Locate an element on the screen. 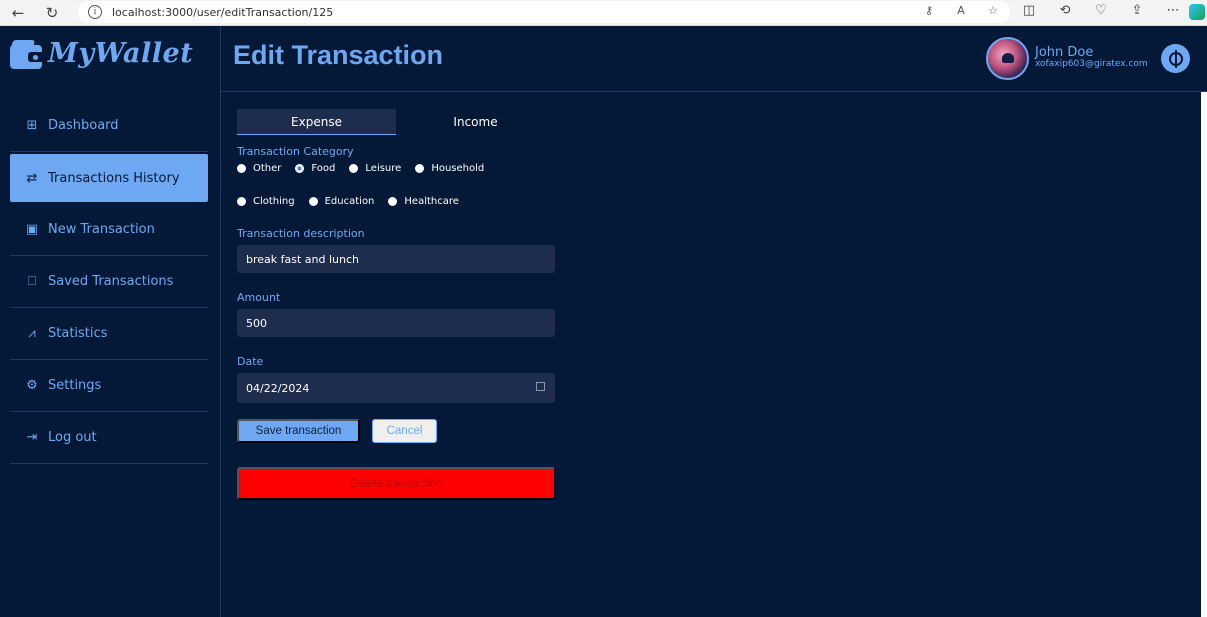 The height and width of the screenshot is (617, 1207). sidebar-item-label: Statistics is located at coordinates (78, 333).